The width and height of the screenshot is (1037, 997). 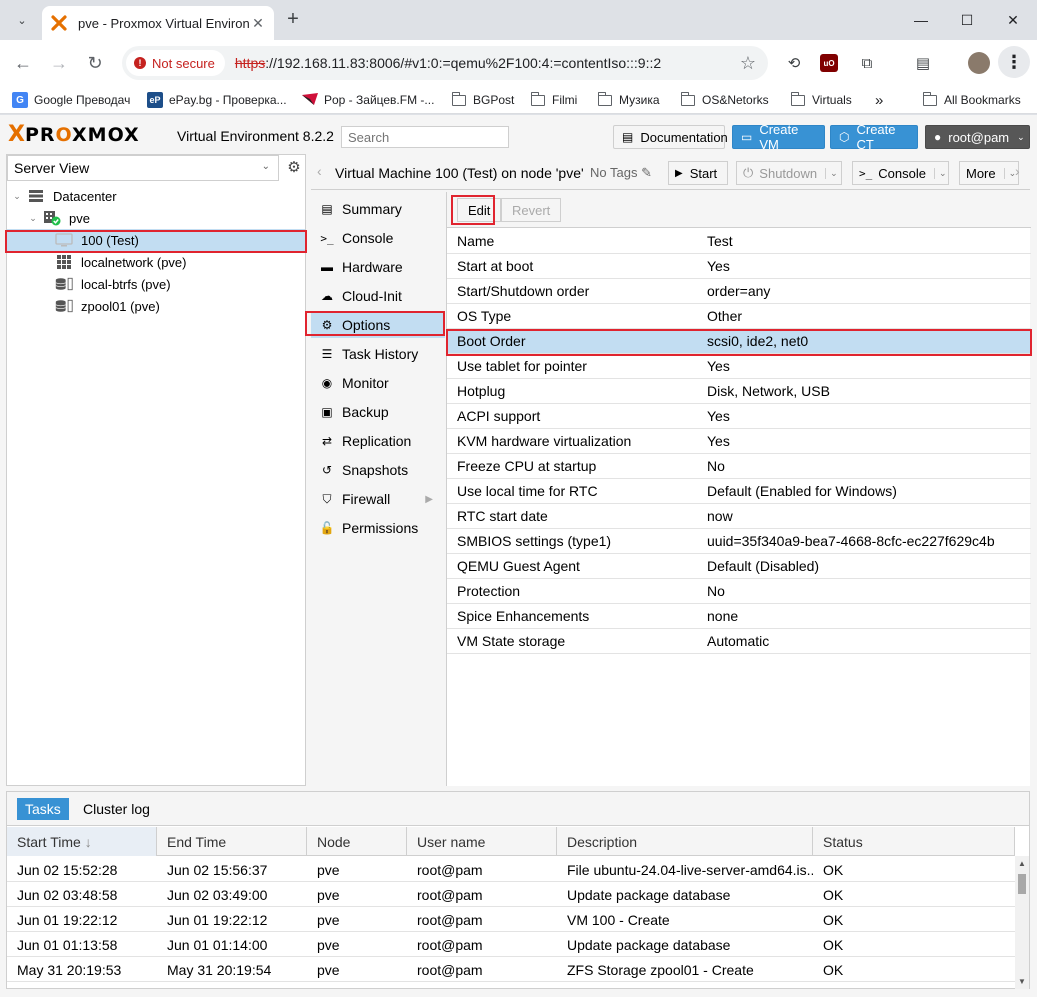 What do you see at coordinates (1022, 981) in the screenshot?
I see `scroll-down-icon: ▼` at bounding box center [1022, 981].